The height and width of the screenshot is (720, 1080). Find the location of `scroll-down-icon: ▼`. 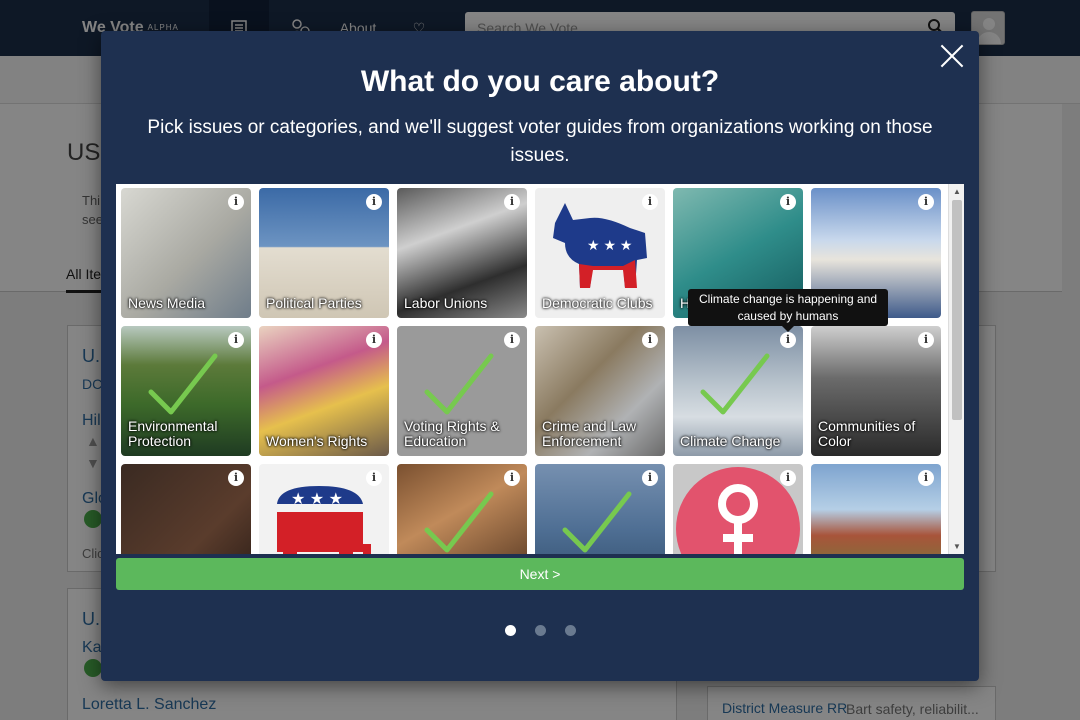

scroll-down-icon: ▼ is located at coordinates (956, 546).